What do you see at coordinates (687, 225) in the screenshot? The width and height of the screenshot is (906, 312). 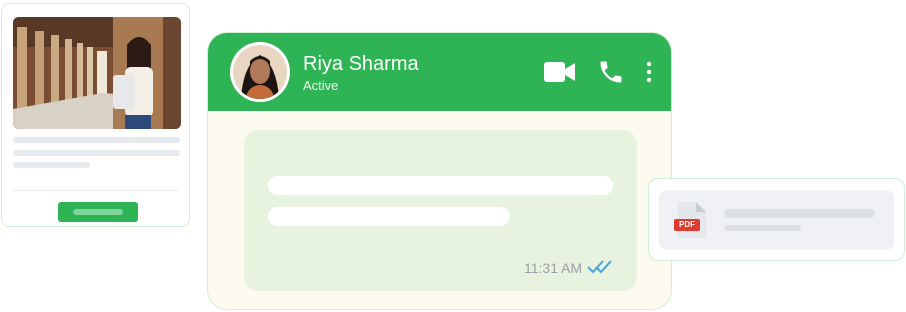 I see `pdf-label: PDF` at bounding box center [687, 225].